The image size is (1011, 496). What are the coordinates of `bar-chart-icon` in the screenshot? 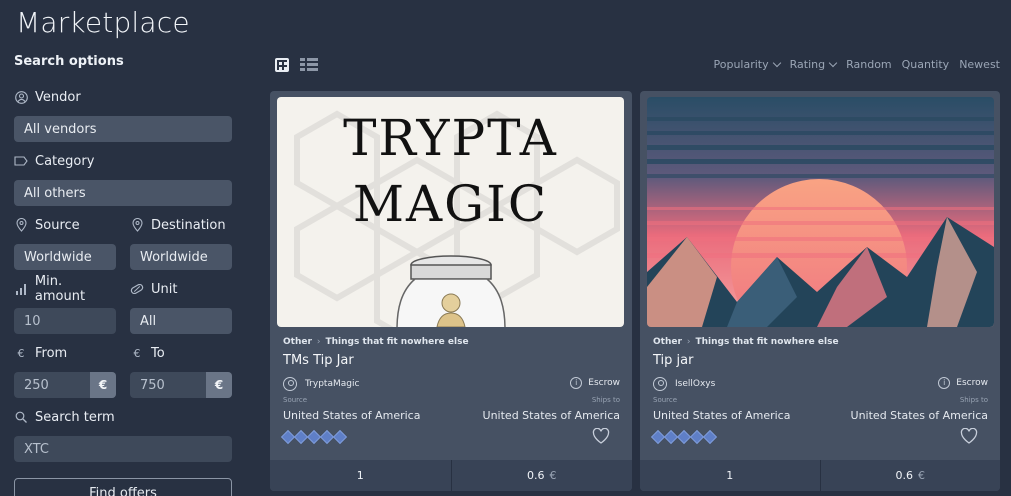 It's located at (21, 289).